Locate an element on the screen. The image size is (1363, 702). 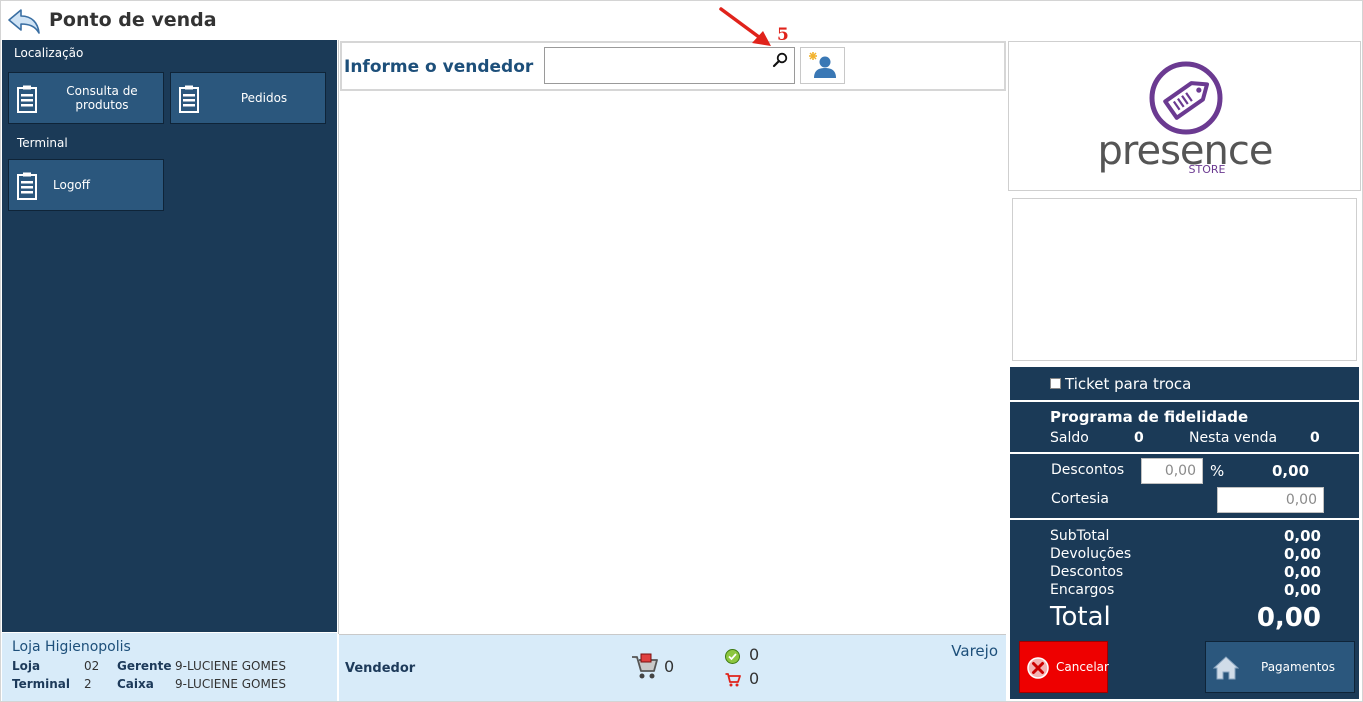
terminal-label: Terminal is located at coordinates (41, 684).